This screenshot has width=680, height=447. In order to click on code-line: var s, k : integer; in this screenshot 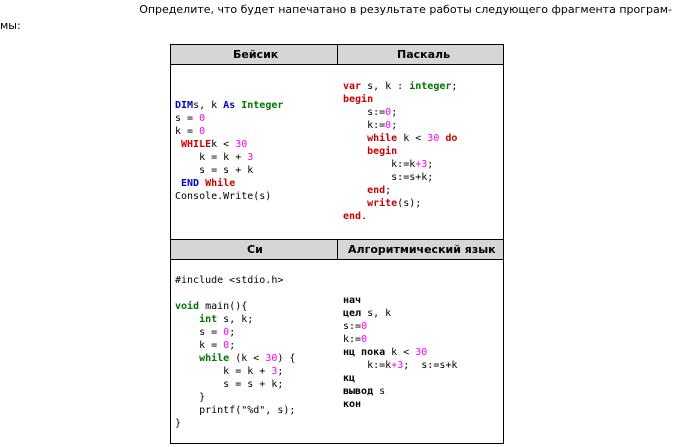, I will do `click(400, 86)`.